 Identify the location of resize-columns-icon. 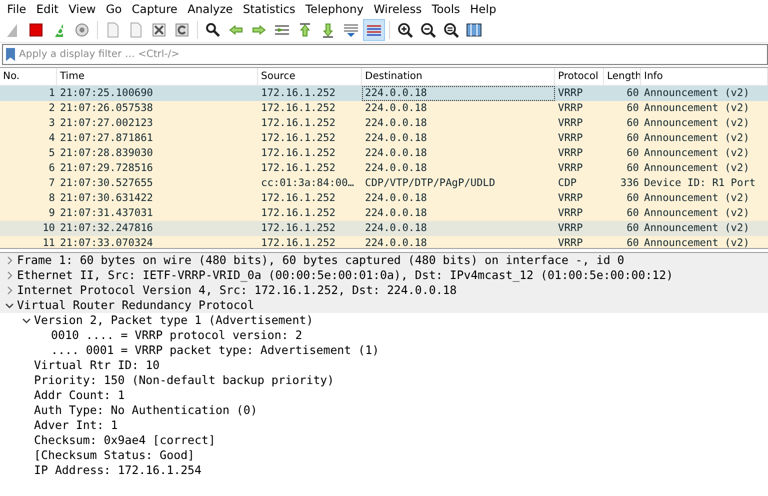
(474, 30).